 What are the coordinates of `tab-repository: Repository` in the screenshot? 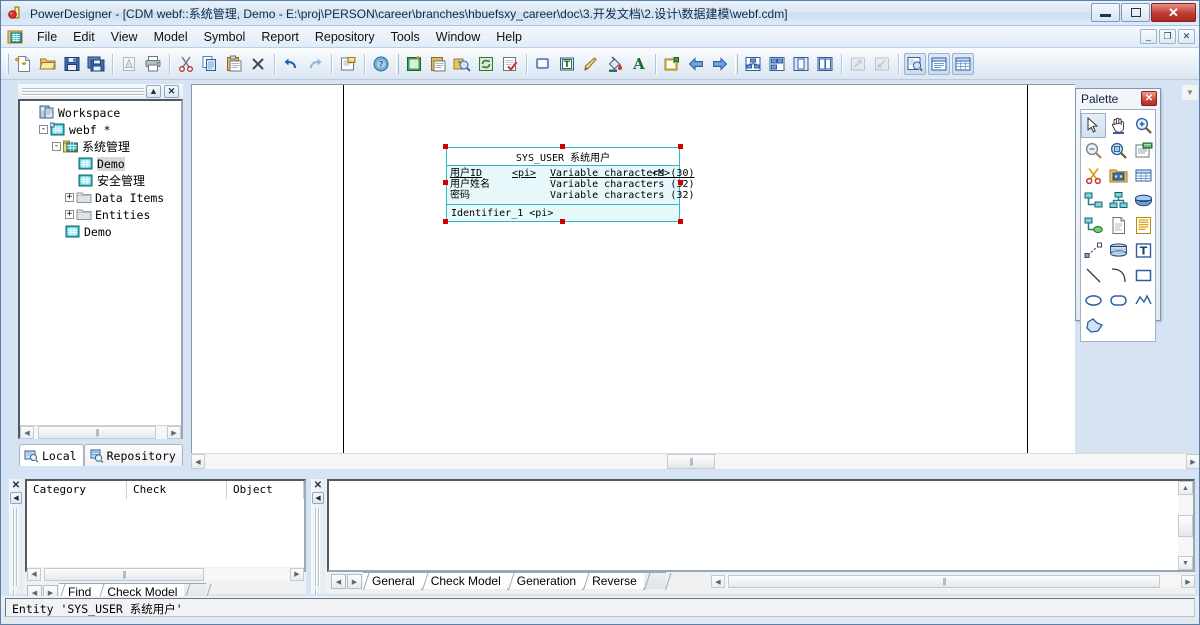 It's located at (133, 455).